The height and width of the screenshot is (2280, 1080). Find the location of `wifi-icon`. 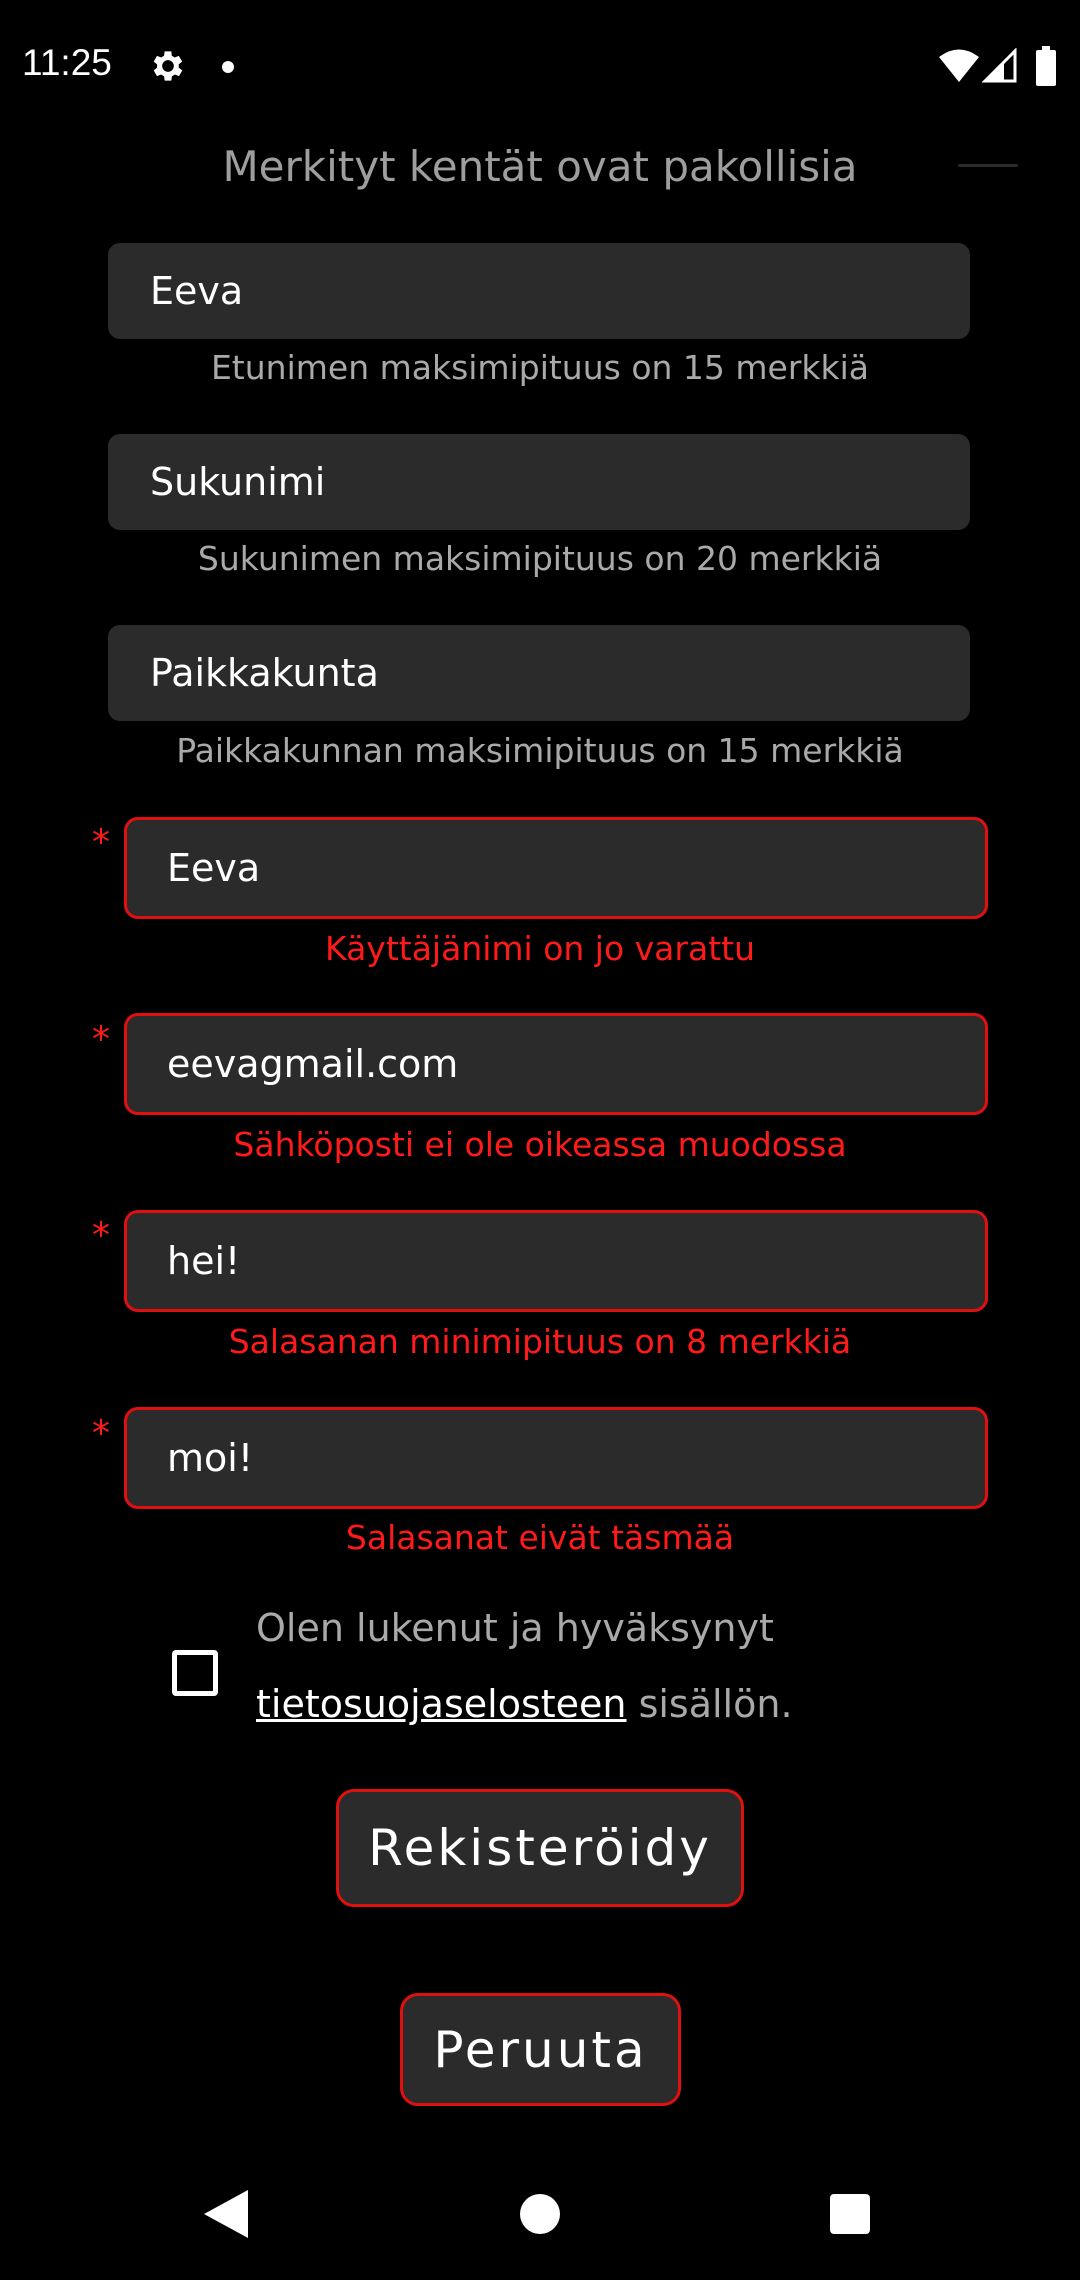

wifi-icon is located at coordinates (959, 65).